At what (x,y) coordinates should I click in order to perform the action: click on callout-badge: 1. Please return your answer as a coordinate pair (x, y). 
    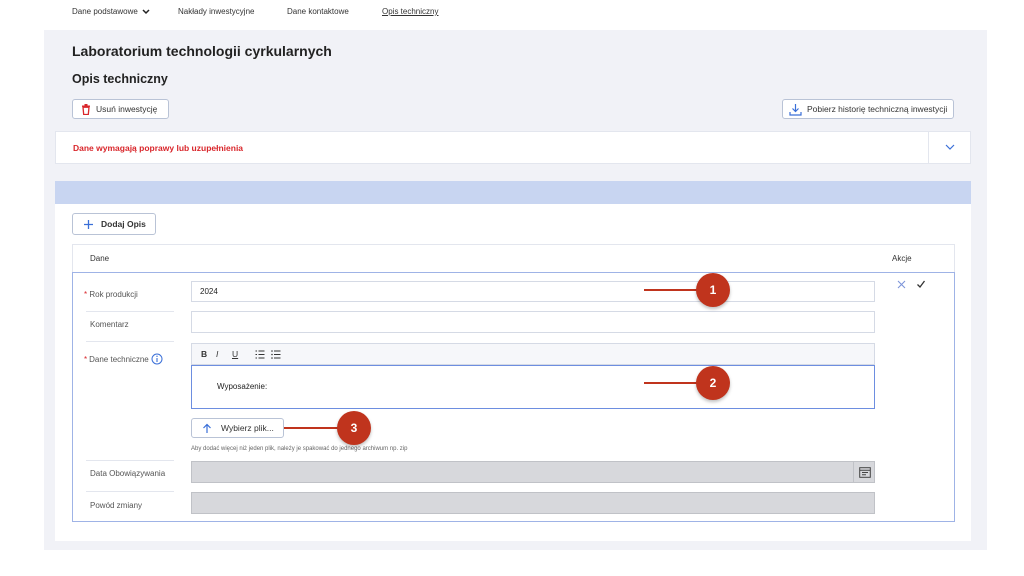
    Looking at the image, I should click on (713, 290).